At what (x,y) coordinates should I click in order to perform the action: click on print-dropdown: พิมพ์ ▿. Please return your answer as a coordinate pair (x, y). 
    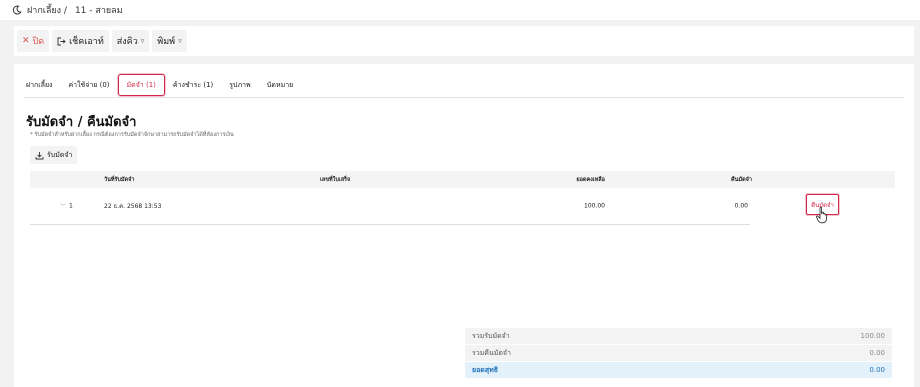
    Looking at the image, I should click on (169, 41).